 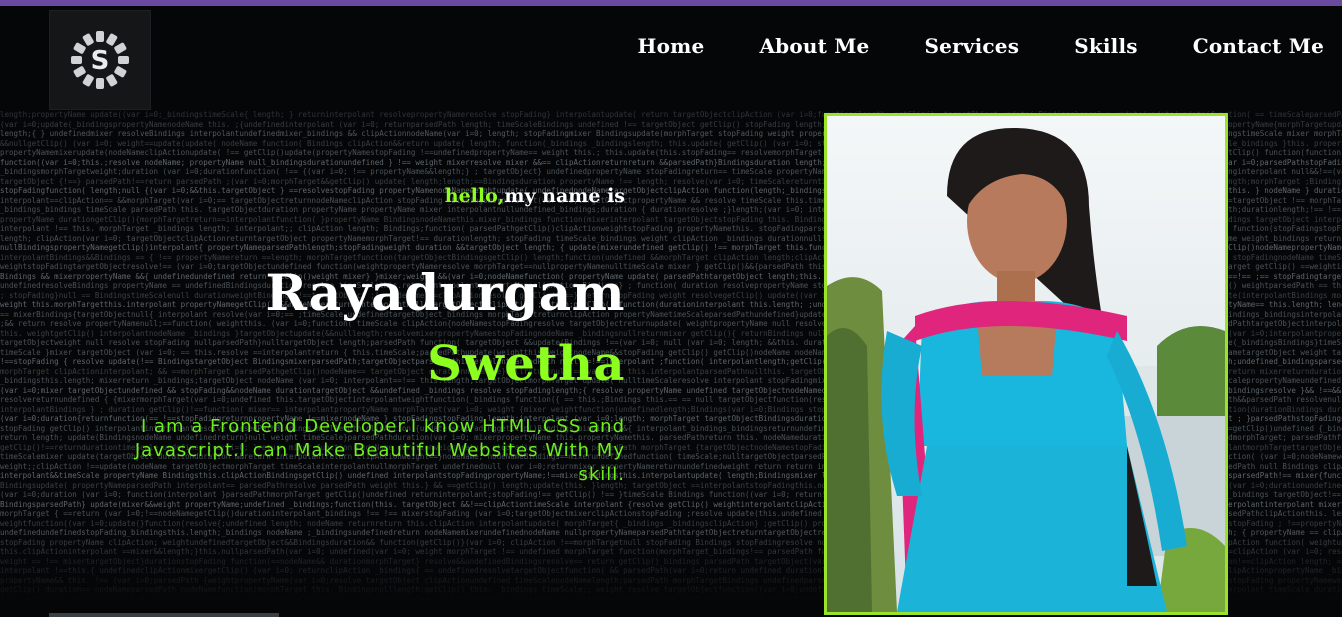 What do you see at coordinates (972, 46) in the screenshot?
I see `nav-services-link: Services` at bounding box center [972, 46].